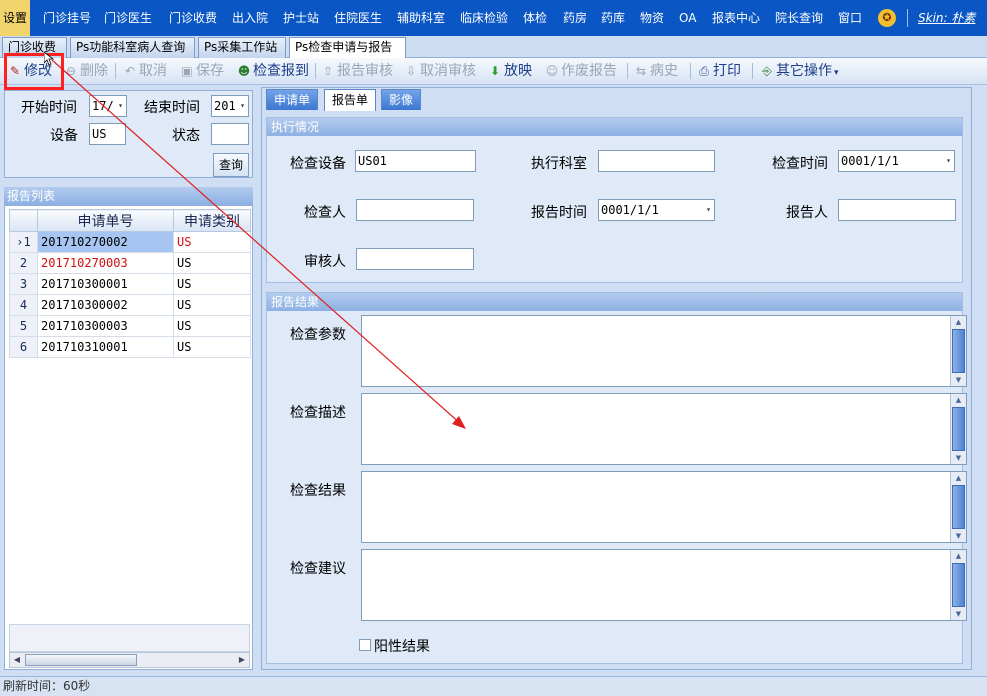 This screenshot has width=987, height=696. What do you see at coordinates (415, 161) in the screenshot?
I see `exam-device-input: US01` at bounding box center [415, 161].